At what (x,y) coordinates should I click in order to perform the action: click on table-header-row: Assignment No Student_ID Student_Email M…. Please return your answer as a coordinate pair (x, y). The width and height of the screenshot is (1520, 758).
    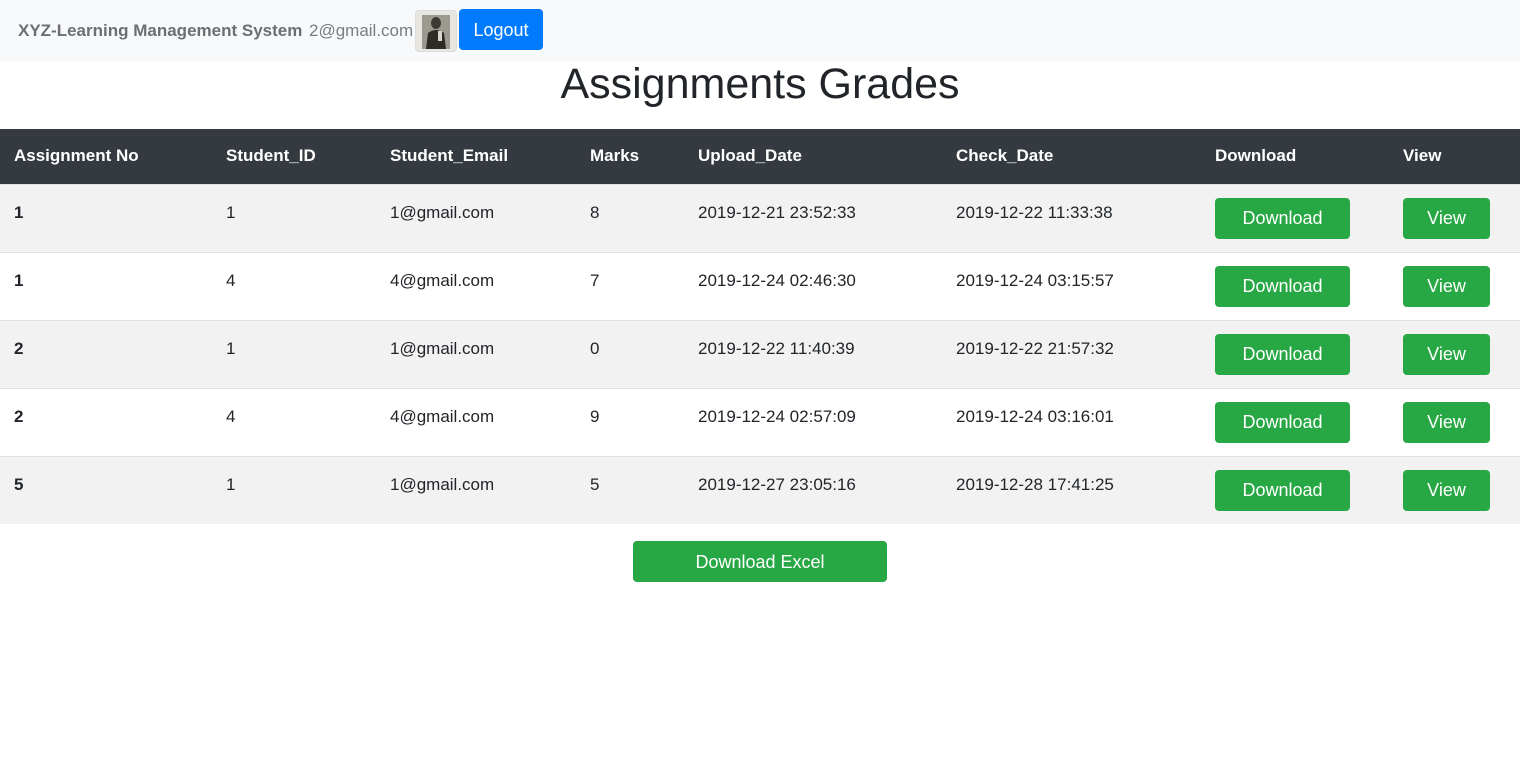
    Looking at the image, I should click on (760, 156).